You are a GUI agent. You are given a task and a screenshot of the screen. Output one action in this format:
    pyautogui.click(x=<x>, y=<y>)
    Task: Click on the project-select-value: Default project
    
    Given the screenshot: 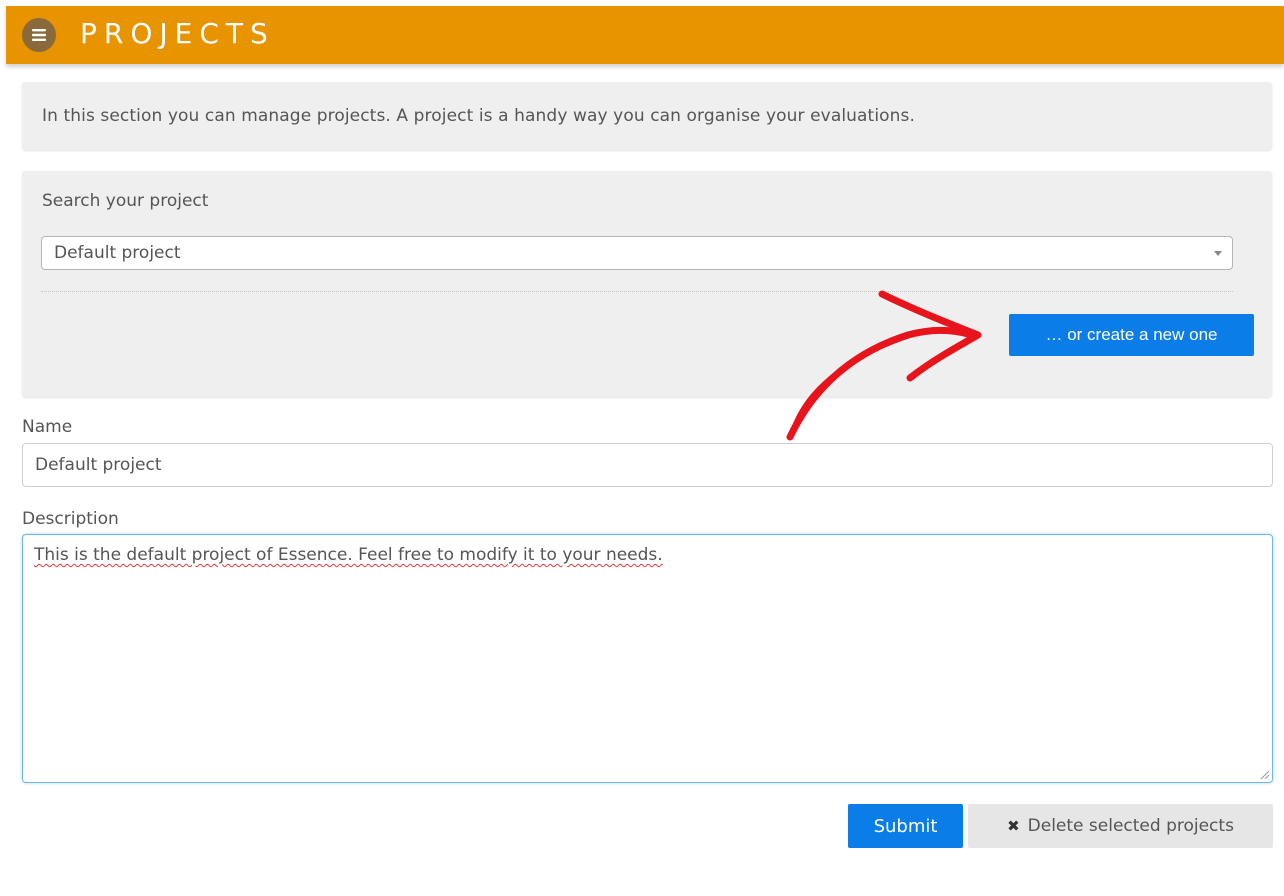 What is the action you would take?
    pyautogui.click(x=117, y=253)
    